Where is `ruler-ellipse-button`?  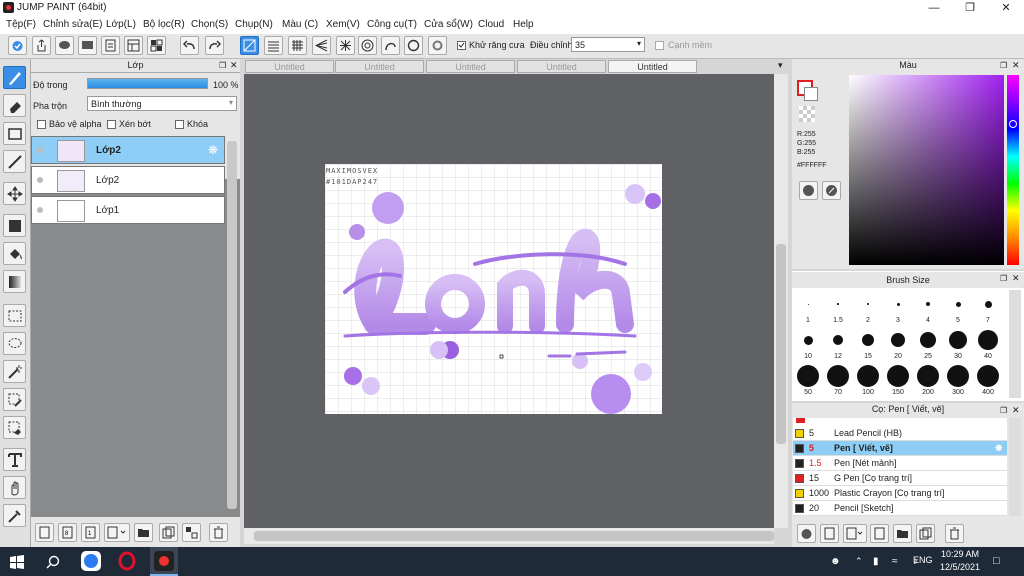 ruler-ellipse-button is located at coordinates (413, 45).